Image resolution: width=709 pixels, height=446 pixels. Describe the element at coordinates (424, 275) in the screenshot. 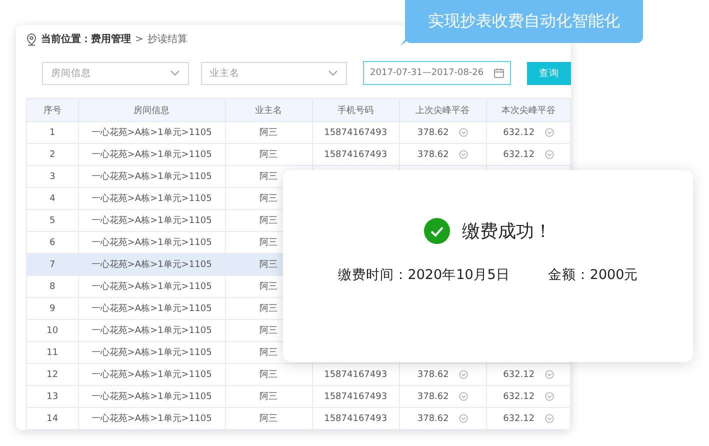

I see `payment-time: 缴费时间：2020年10月5日` at that location.